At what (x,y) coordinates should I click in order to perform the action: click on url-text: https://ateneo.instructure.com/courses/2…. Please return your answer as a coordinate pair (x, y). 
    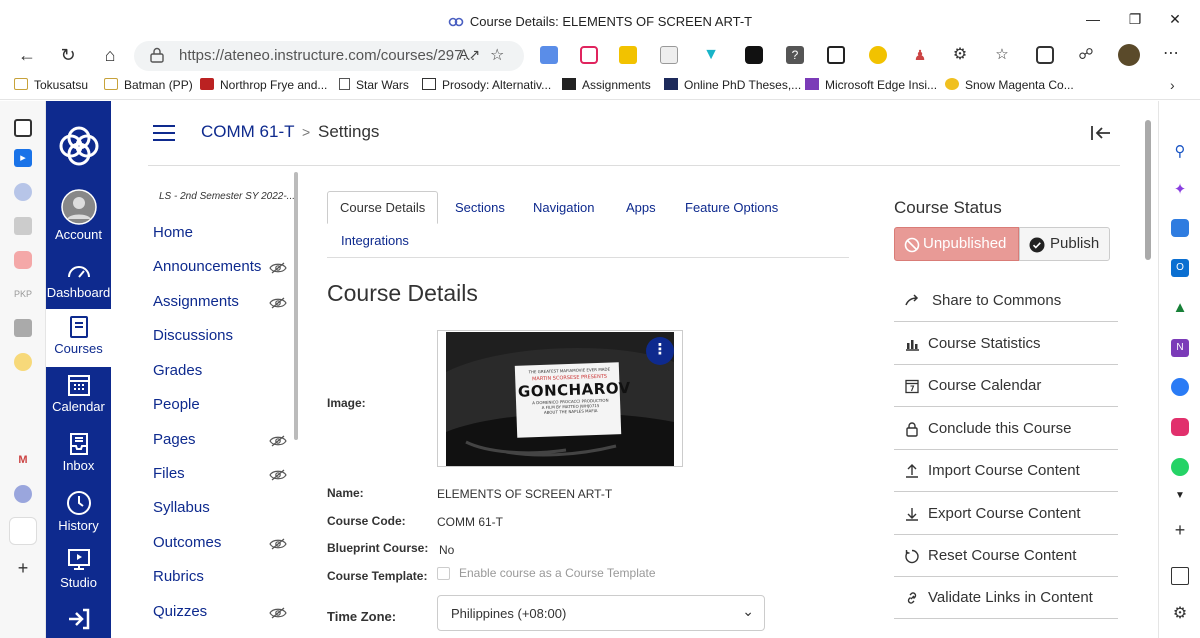
    Looking at the image, I should click on (327, 55).